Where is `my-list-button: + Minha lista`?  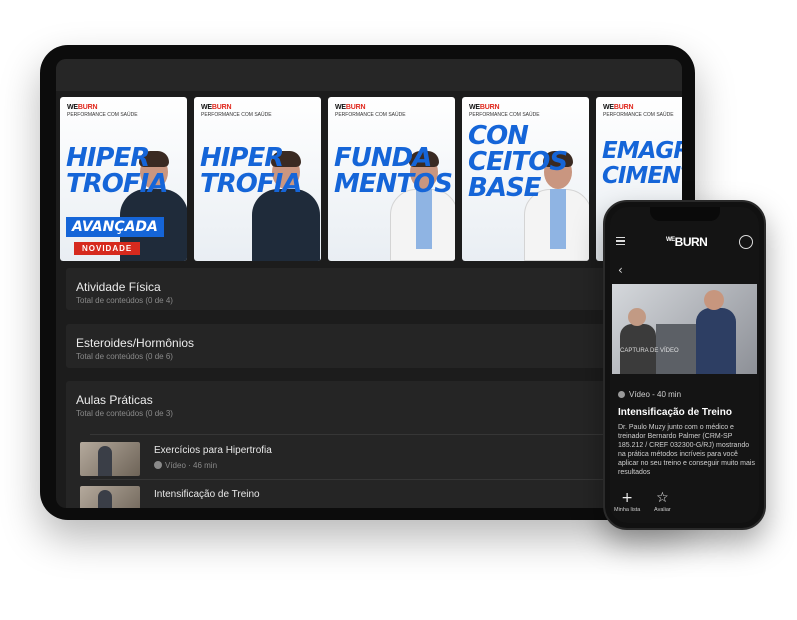
my-list-button: + Minha lista is located at coordinates (627, 502).